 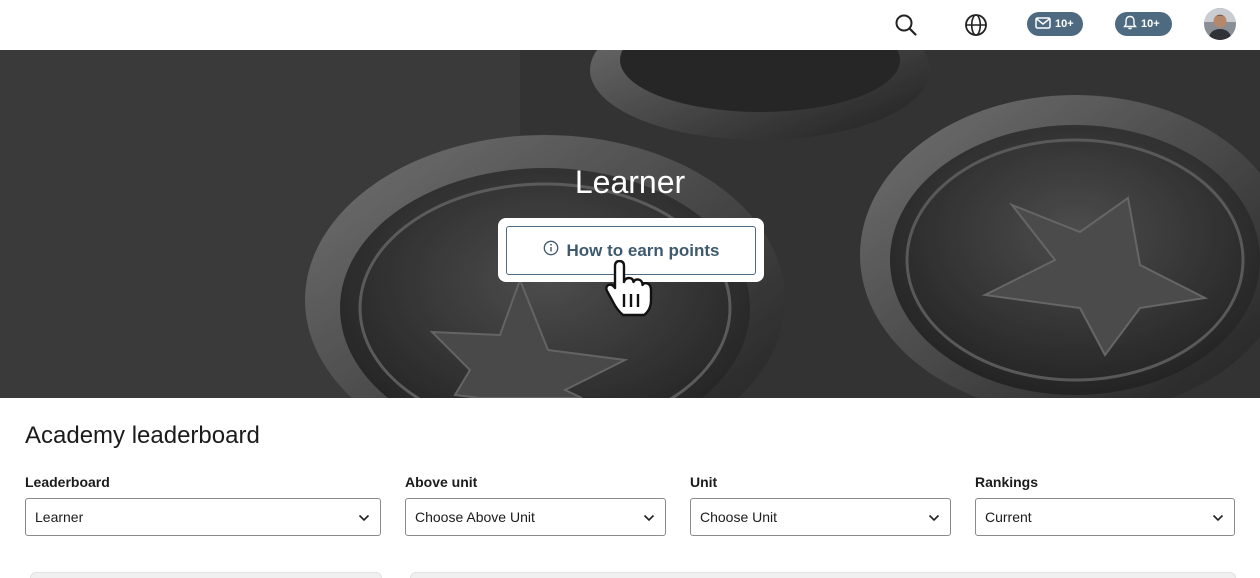 What do you see at coordinates (823, 575) in the screenshot?
I see `rankings-card` at bounding box center [823, 575].